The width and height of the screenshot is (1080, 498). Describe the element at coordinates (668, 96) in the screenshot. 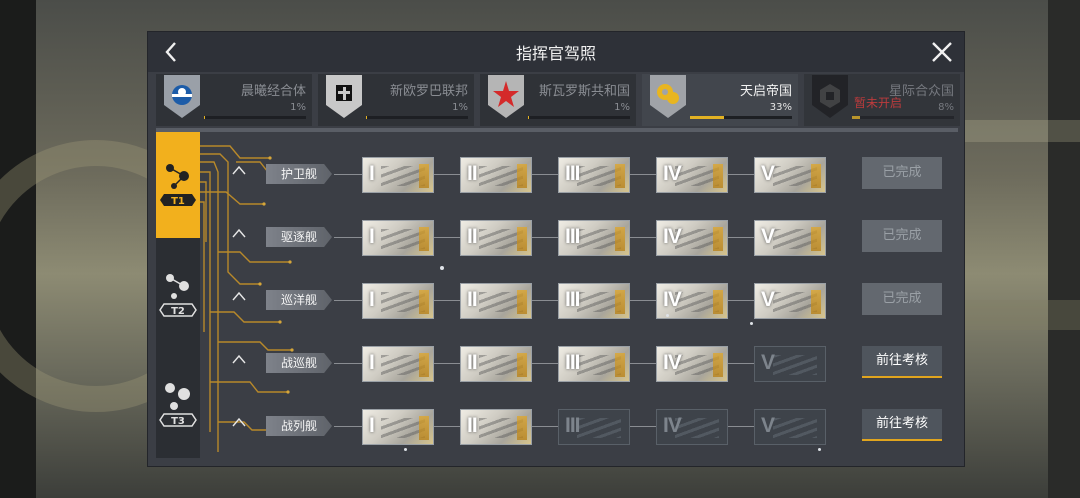

I see `apocalypse-empire-emblem-icon` at that location.